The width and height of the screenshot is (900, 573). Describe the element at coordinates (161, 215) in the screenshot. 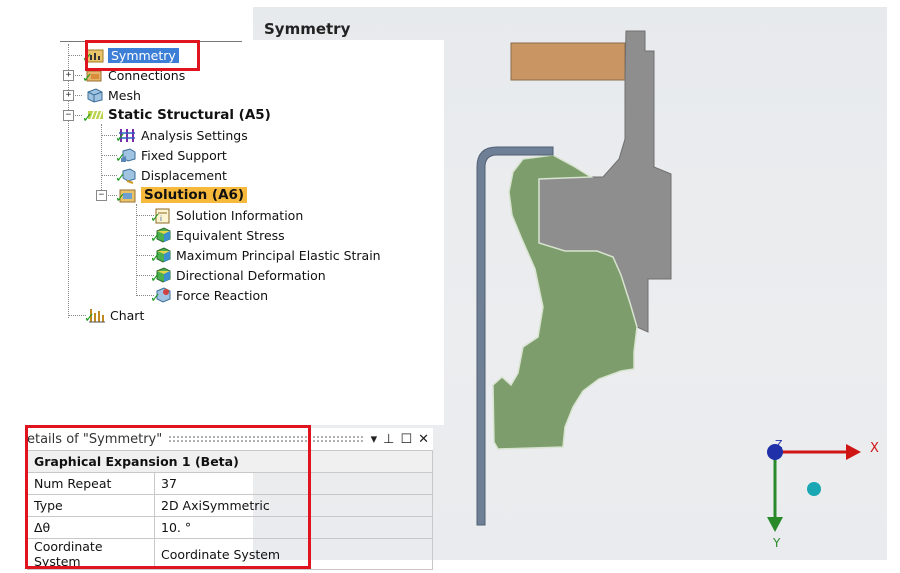

I see `solution-information-icon: i ✓` at that location.